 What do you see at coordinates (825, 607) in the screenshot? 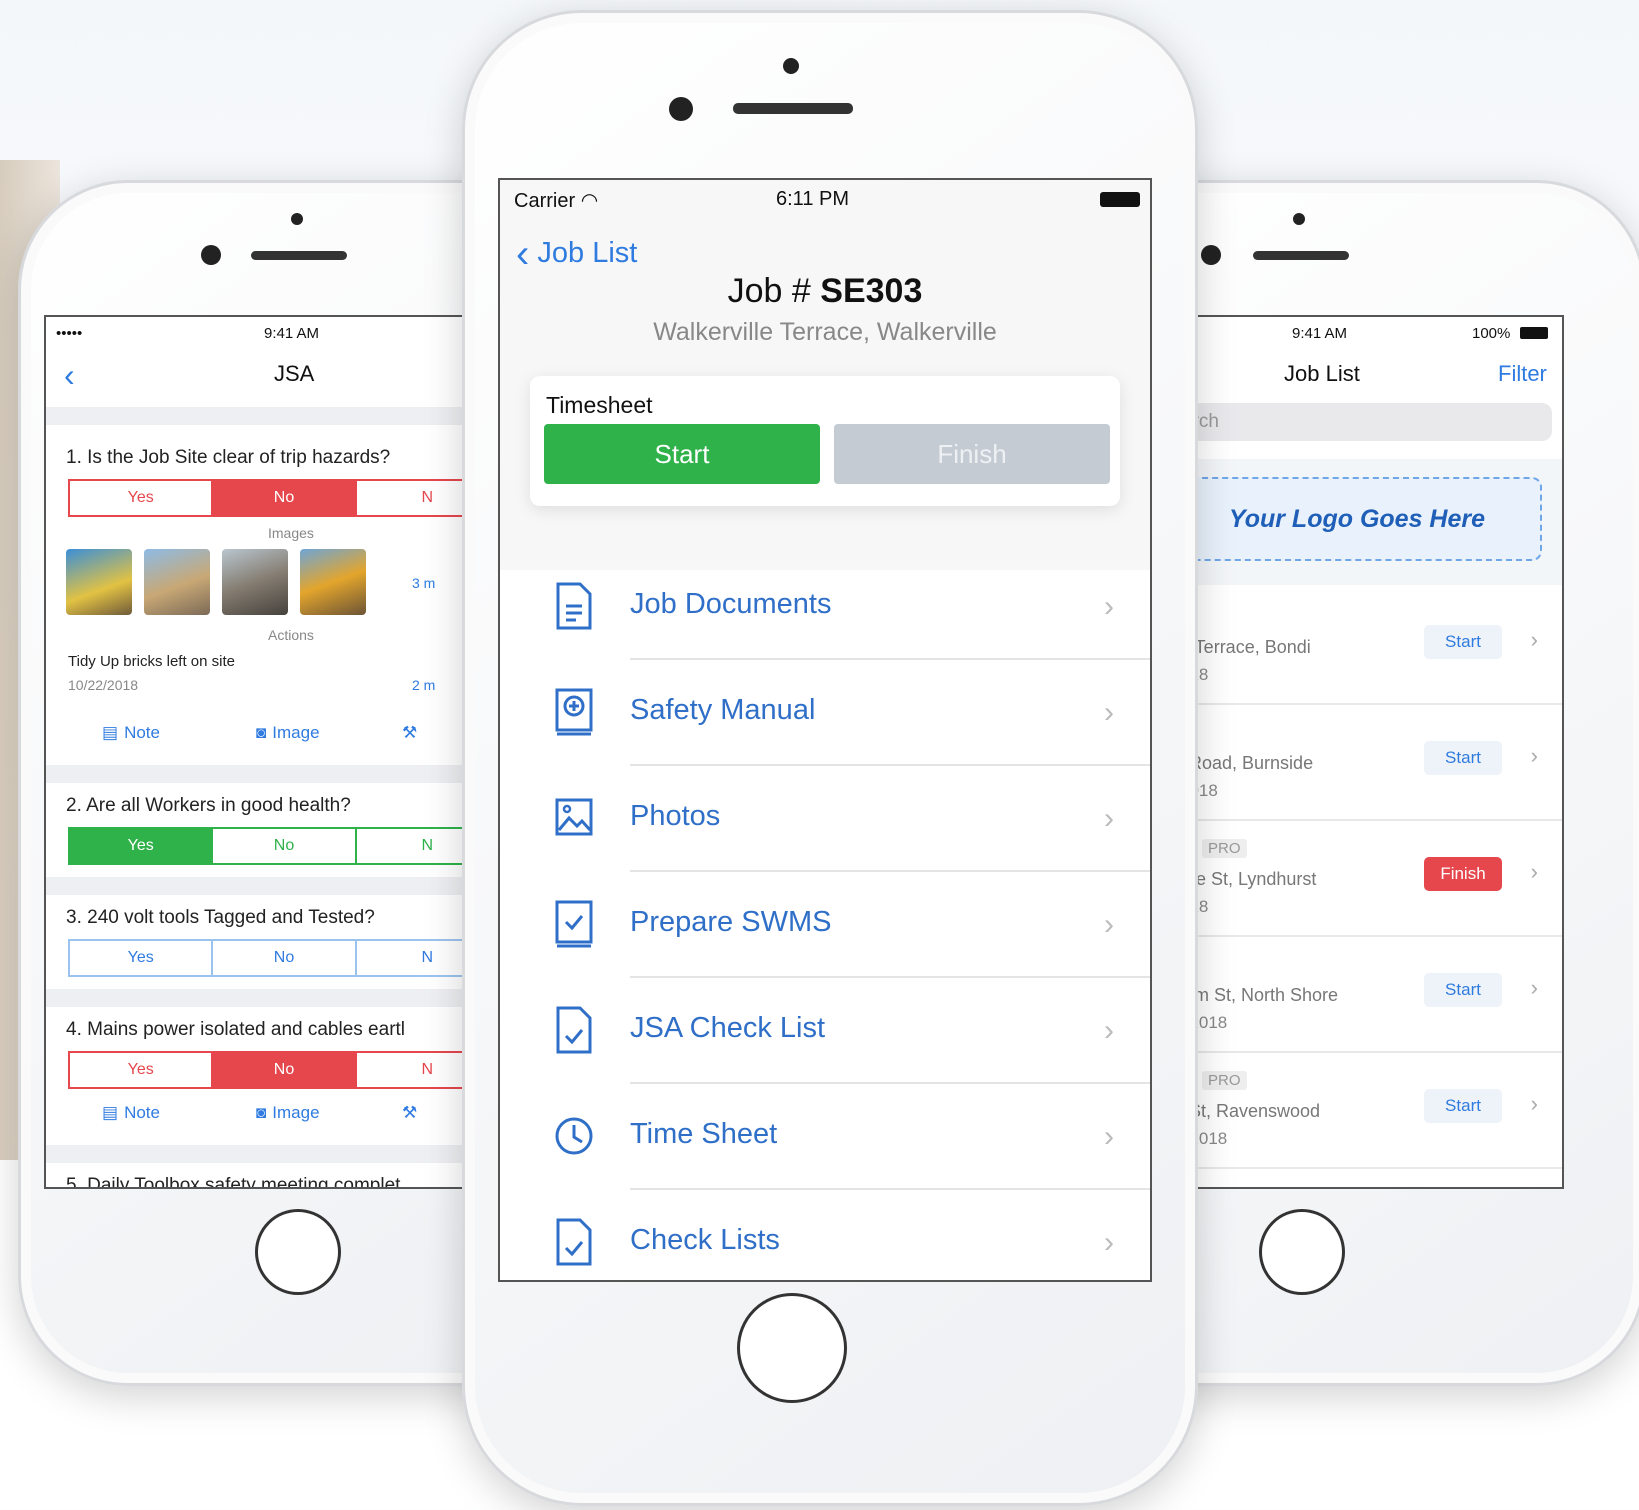
I see `menu-item-job-documents: Job Documents ›` at bounding box center [825, 607].